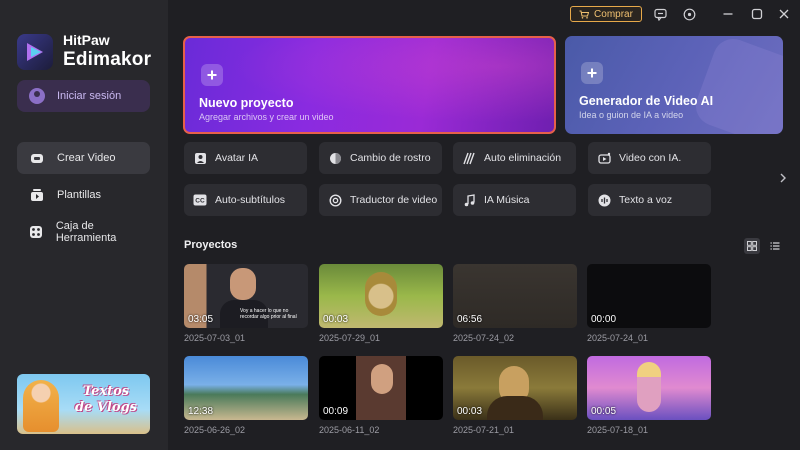 The image size is (800, 450). Describe the element at coordinates (646, 101) in the screenshot. I see `ai-video-generator-title: Generador de Video AI` at that location.